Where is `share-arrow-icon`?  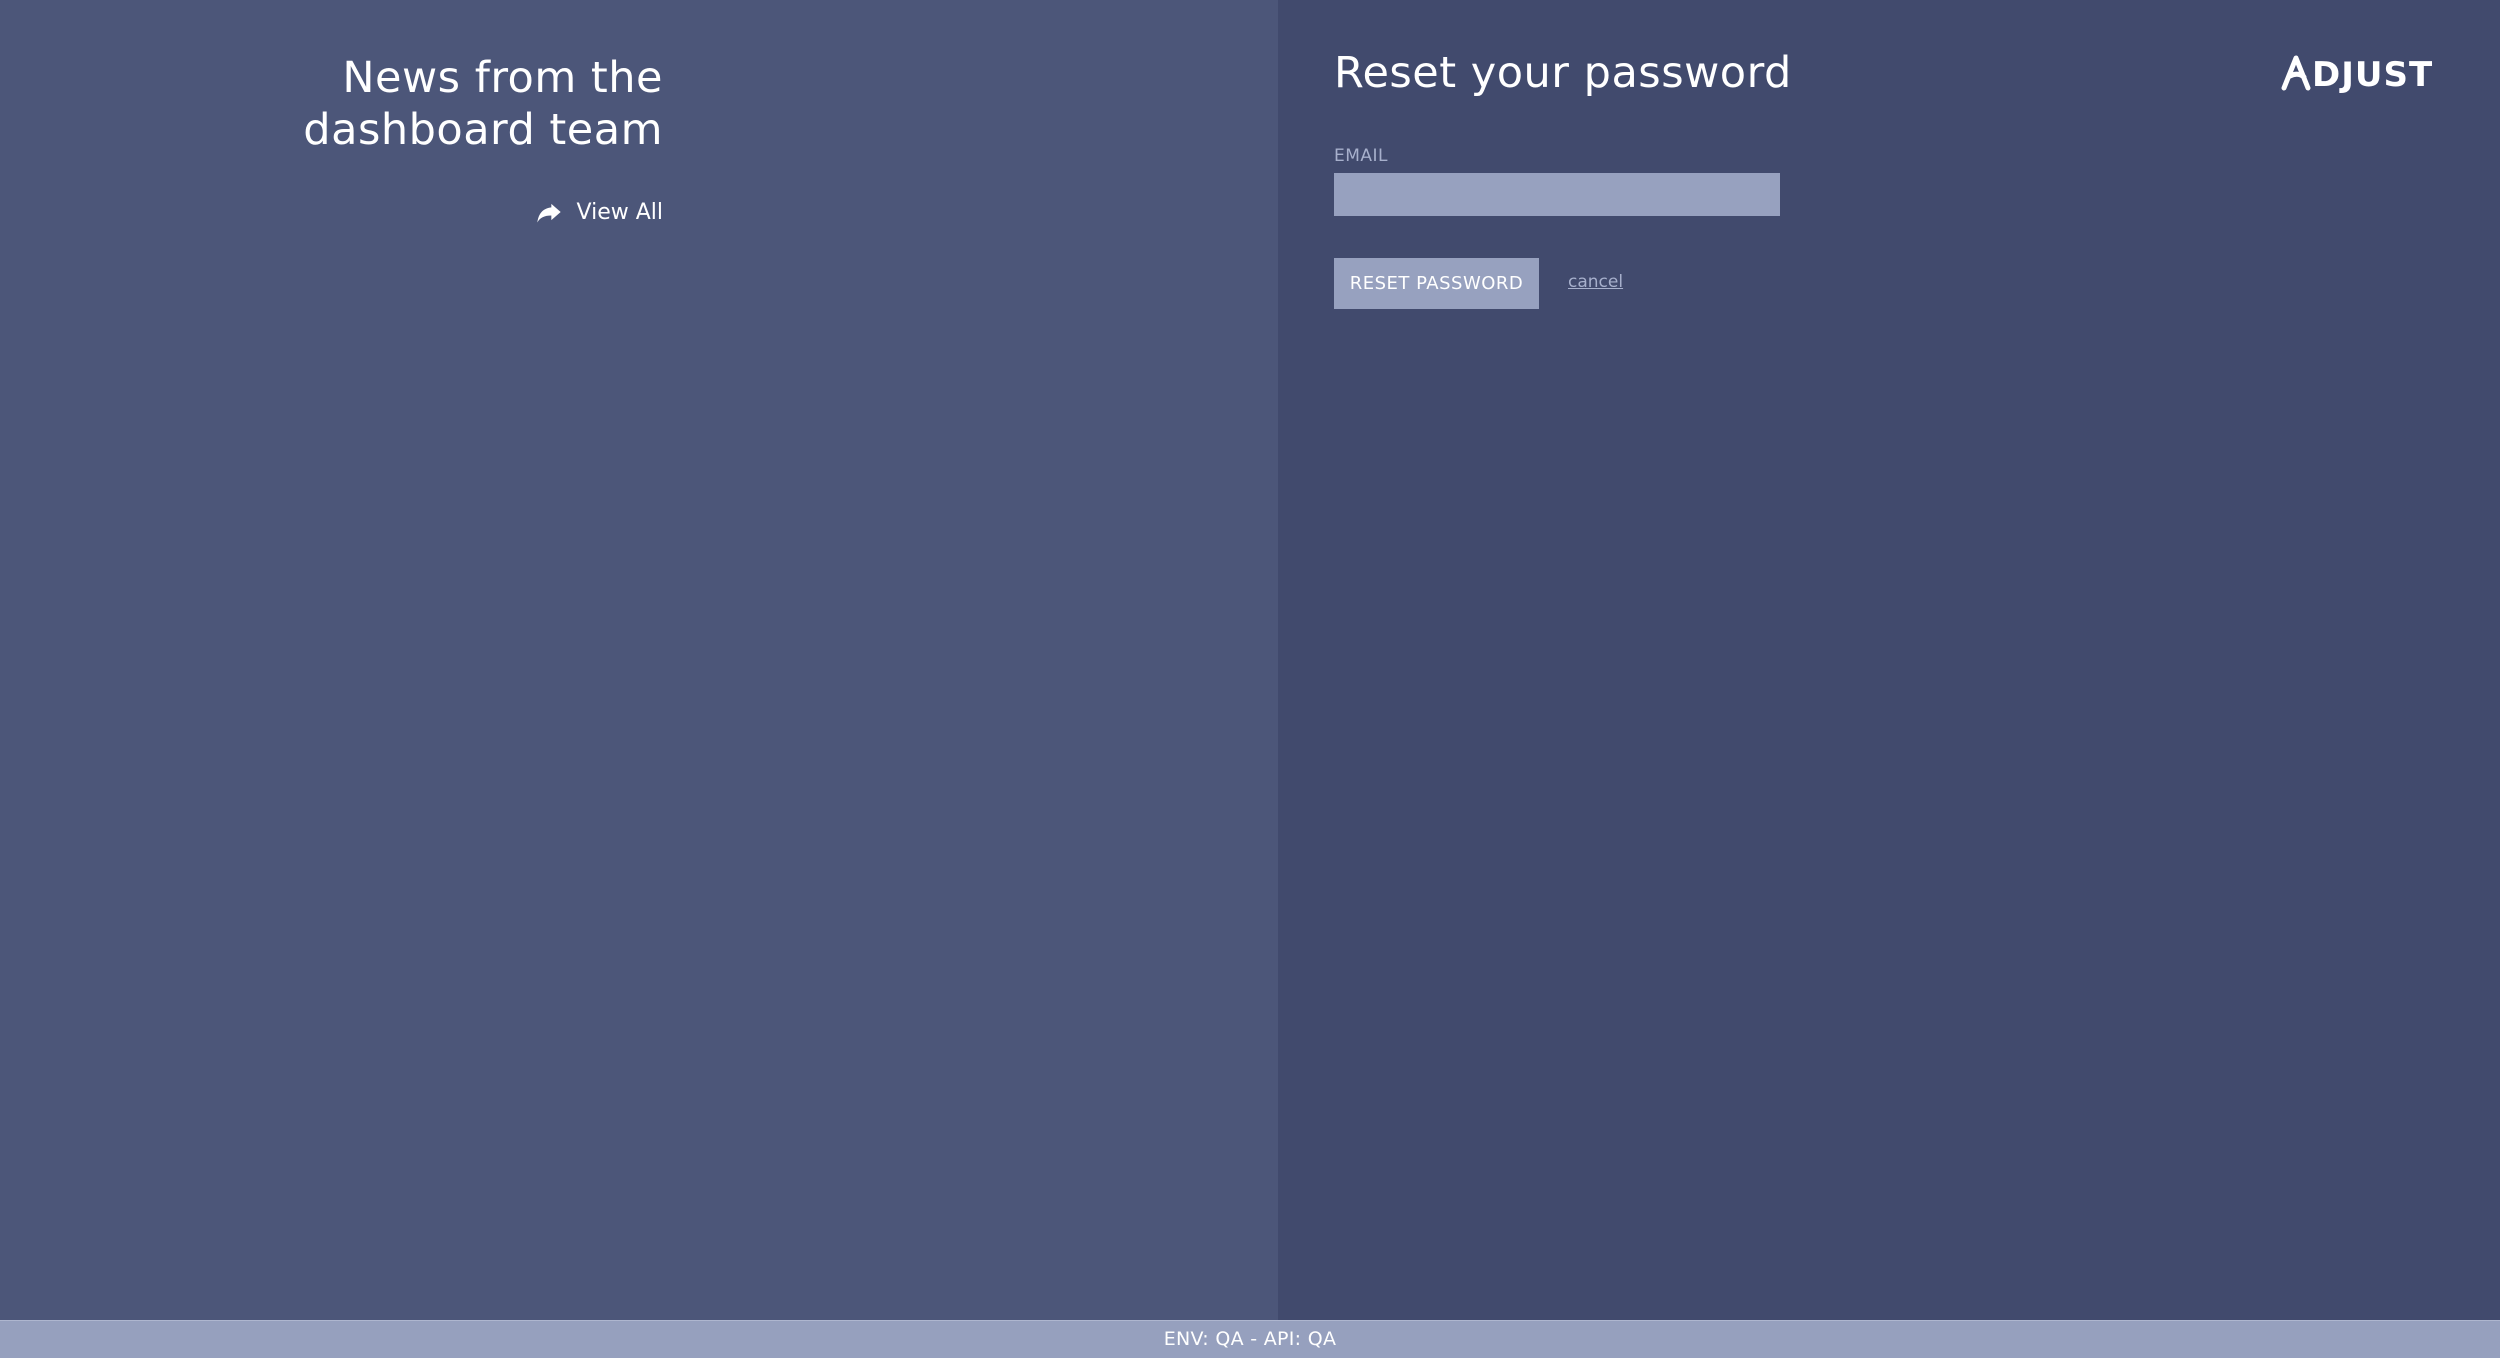 share-arrow-icon is located at coordinates (549, 212).